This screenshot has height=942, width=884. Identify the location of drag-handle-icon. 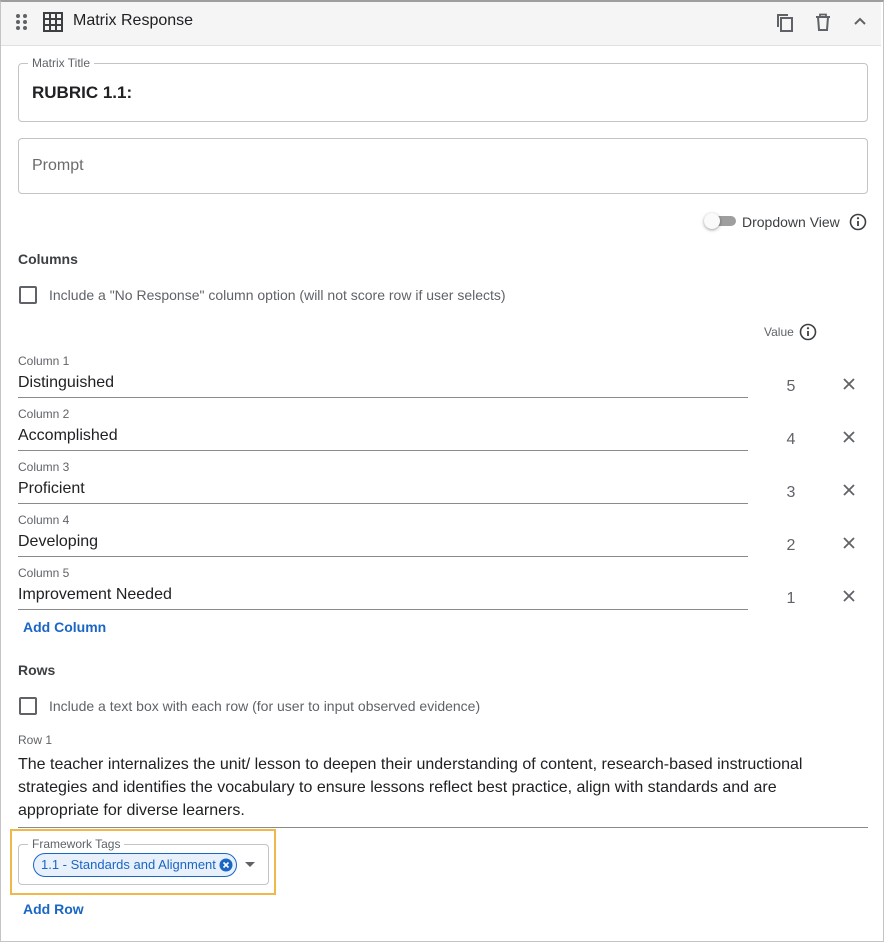
(22, 22).